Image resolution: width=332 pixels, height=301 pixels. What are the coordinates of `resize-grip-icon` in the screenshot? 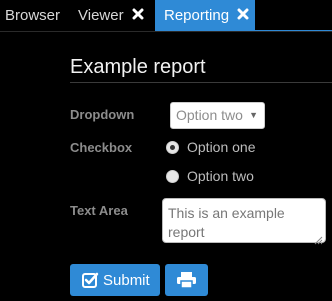 It's located at (318, 238).